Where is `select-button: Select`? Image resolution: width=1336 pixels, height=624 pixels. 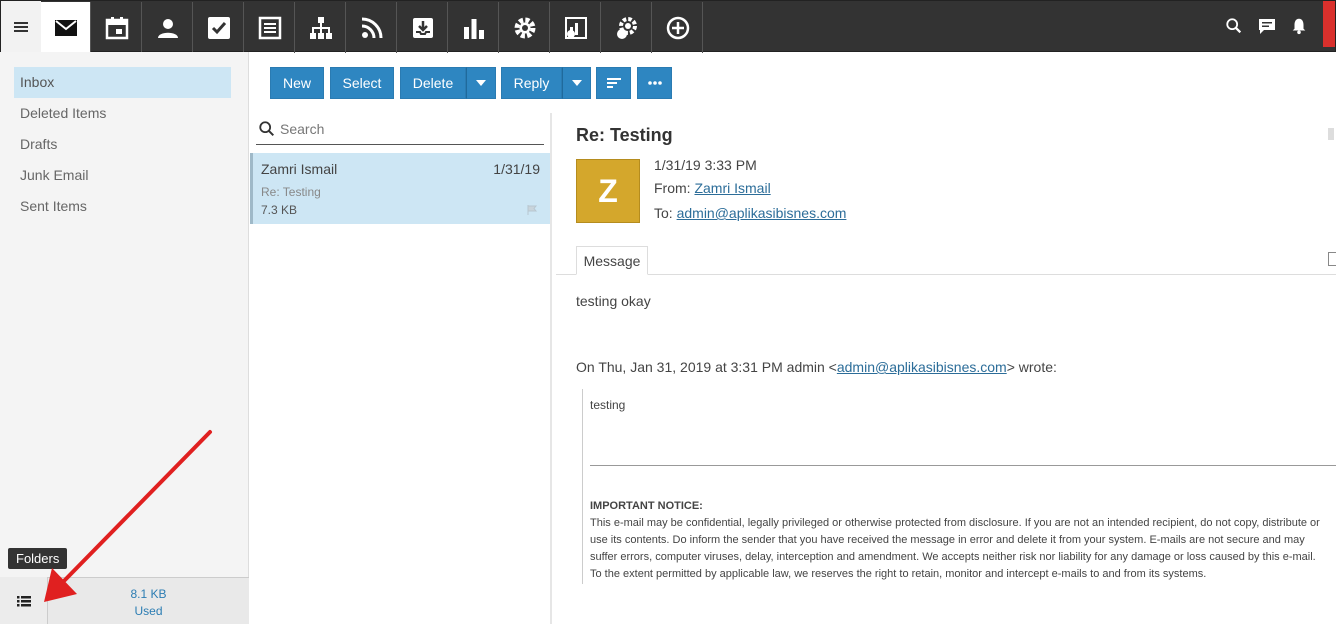
select-button: Select is located at coordinates (362, 83).